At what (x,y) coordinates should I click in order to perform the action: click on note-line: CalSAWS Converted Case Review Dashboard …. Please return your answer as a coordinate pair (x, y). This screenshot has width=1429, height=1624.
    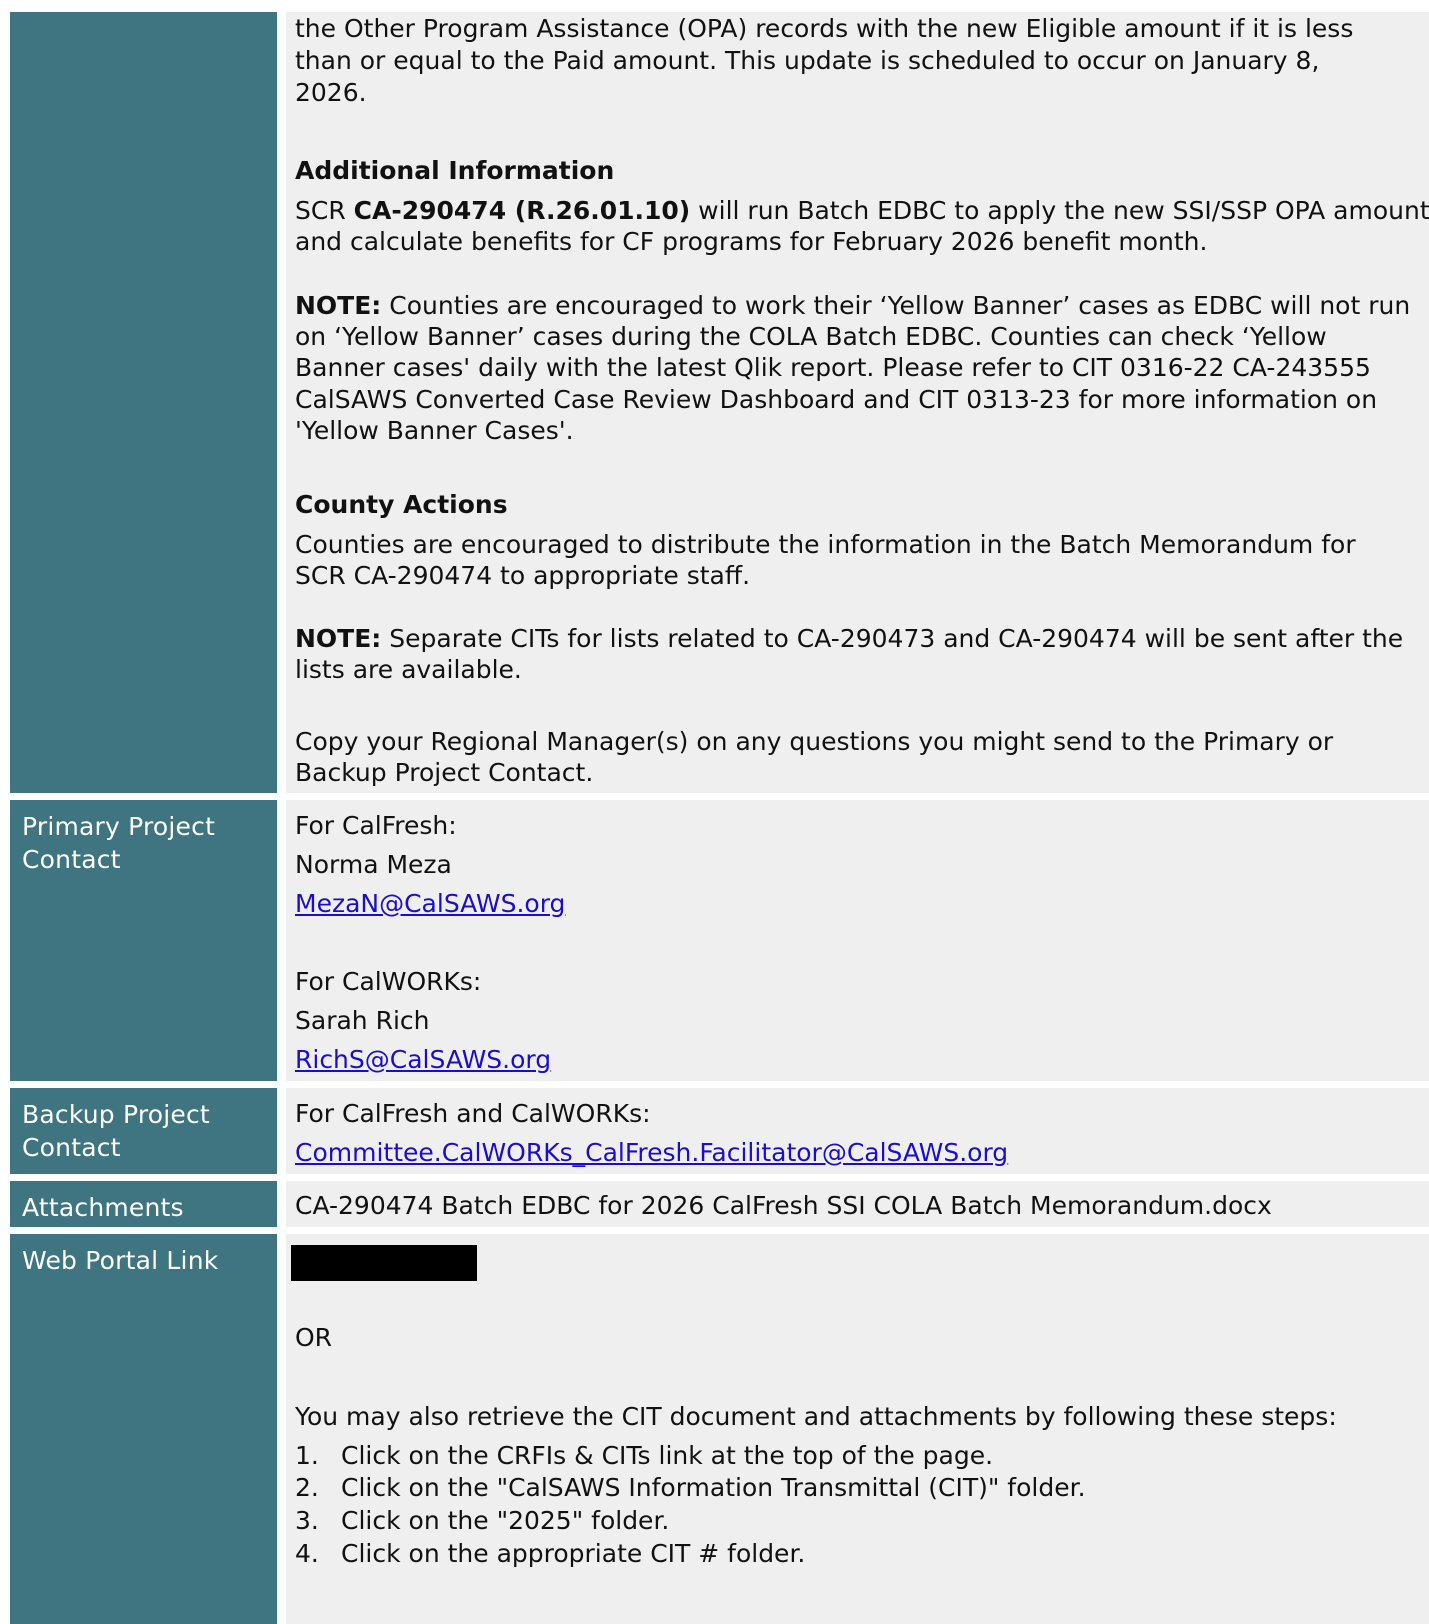
    Looking at the image, I should click on (836, 399).